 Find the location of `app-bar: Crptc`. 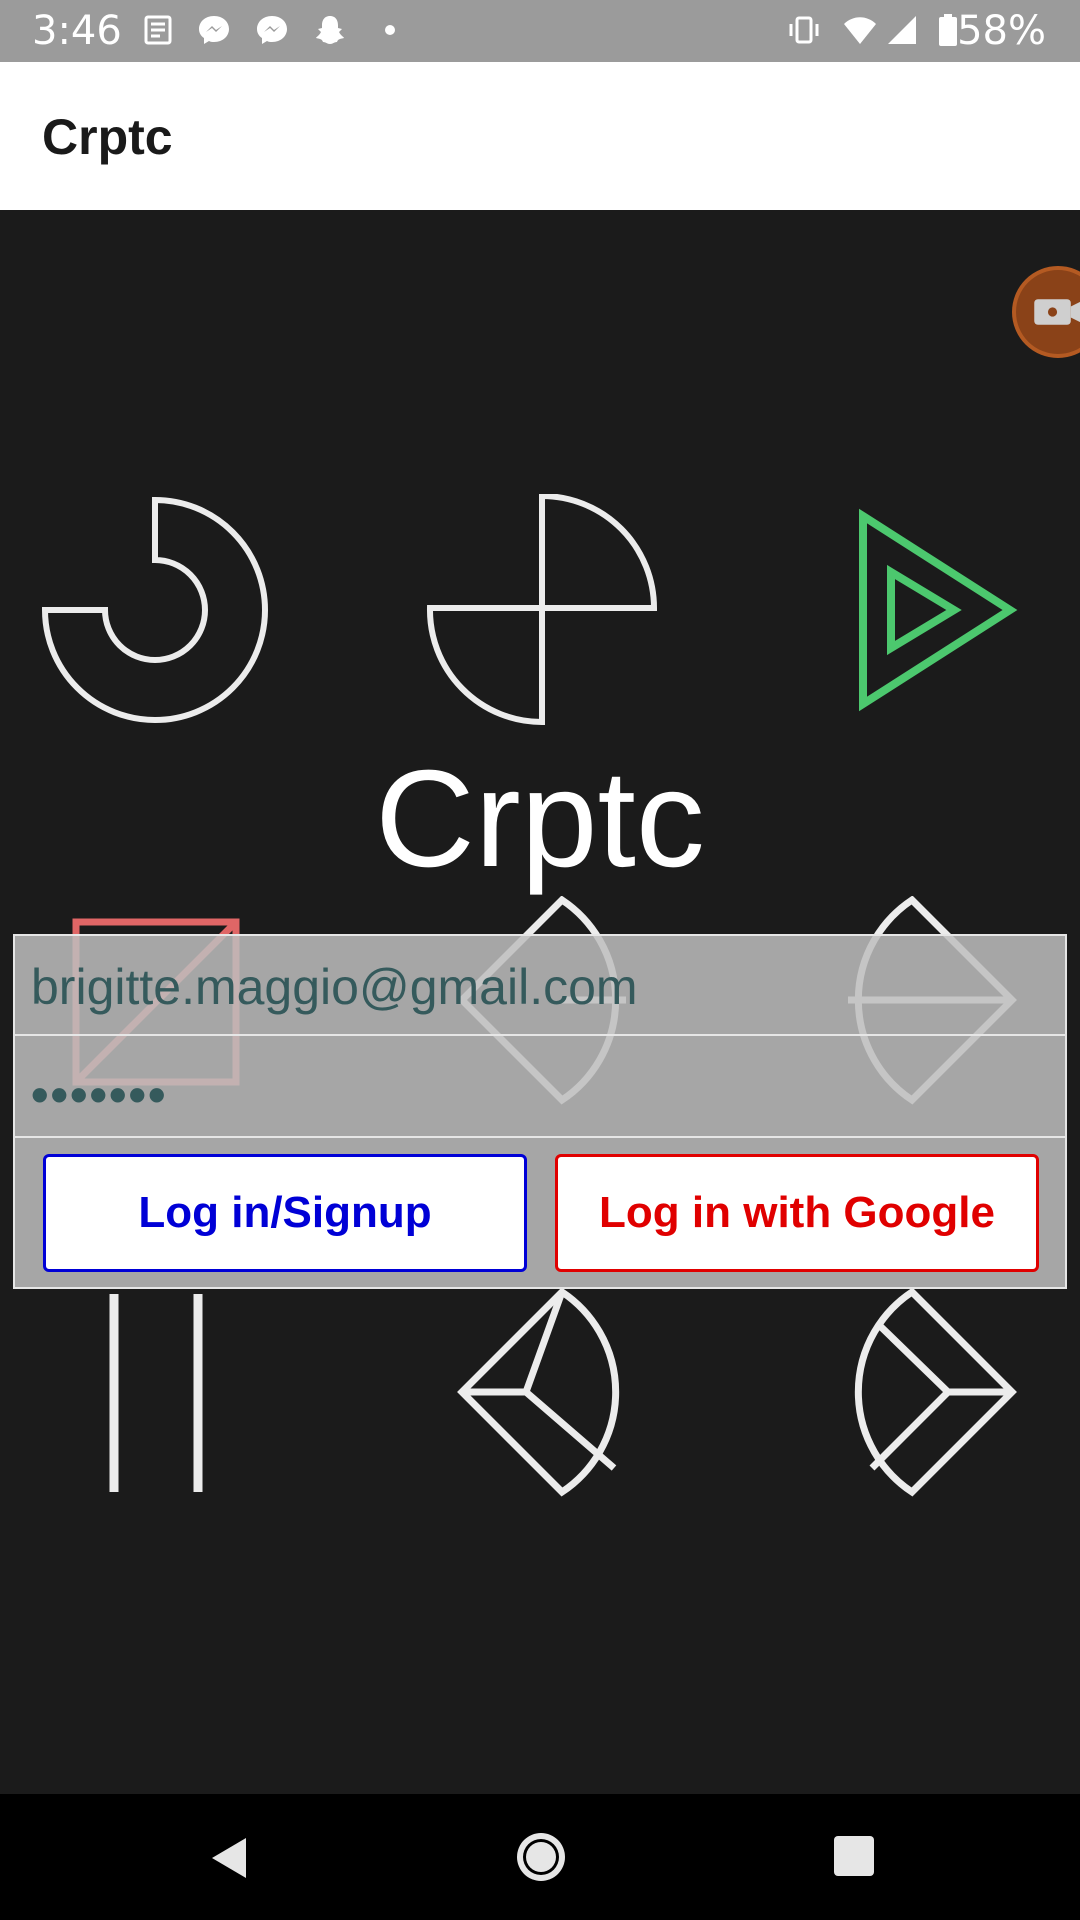

app-bar: Crptc is located at coordinates (540, 136).